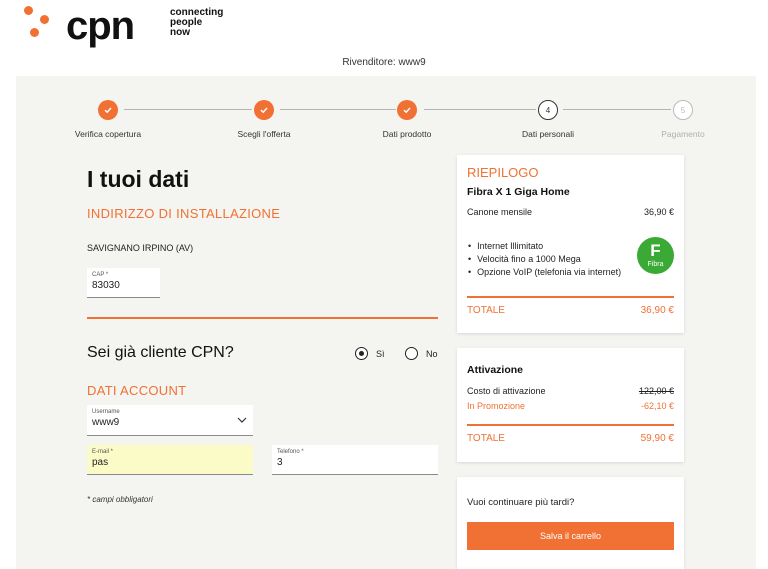 The width and height of the screenshot is (768, 569). What do you see at coordinates (370, 353) in the screenshot?
I see `radio-yes: Sì` at bounding box center [370, 353].